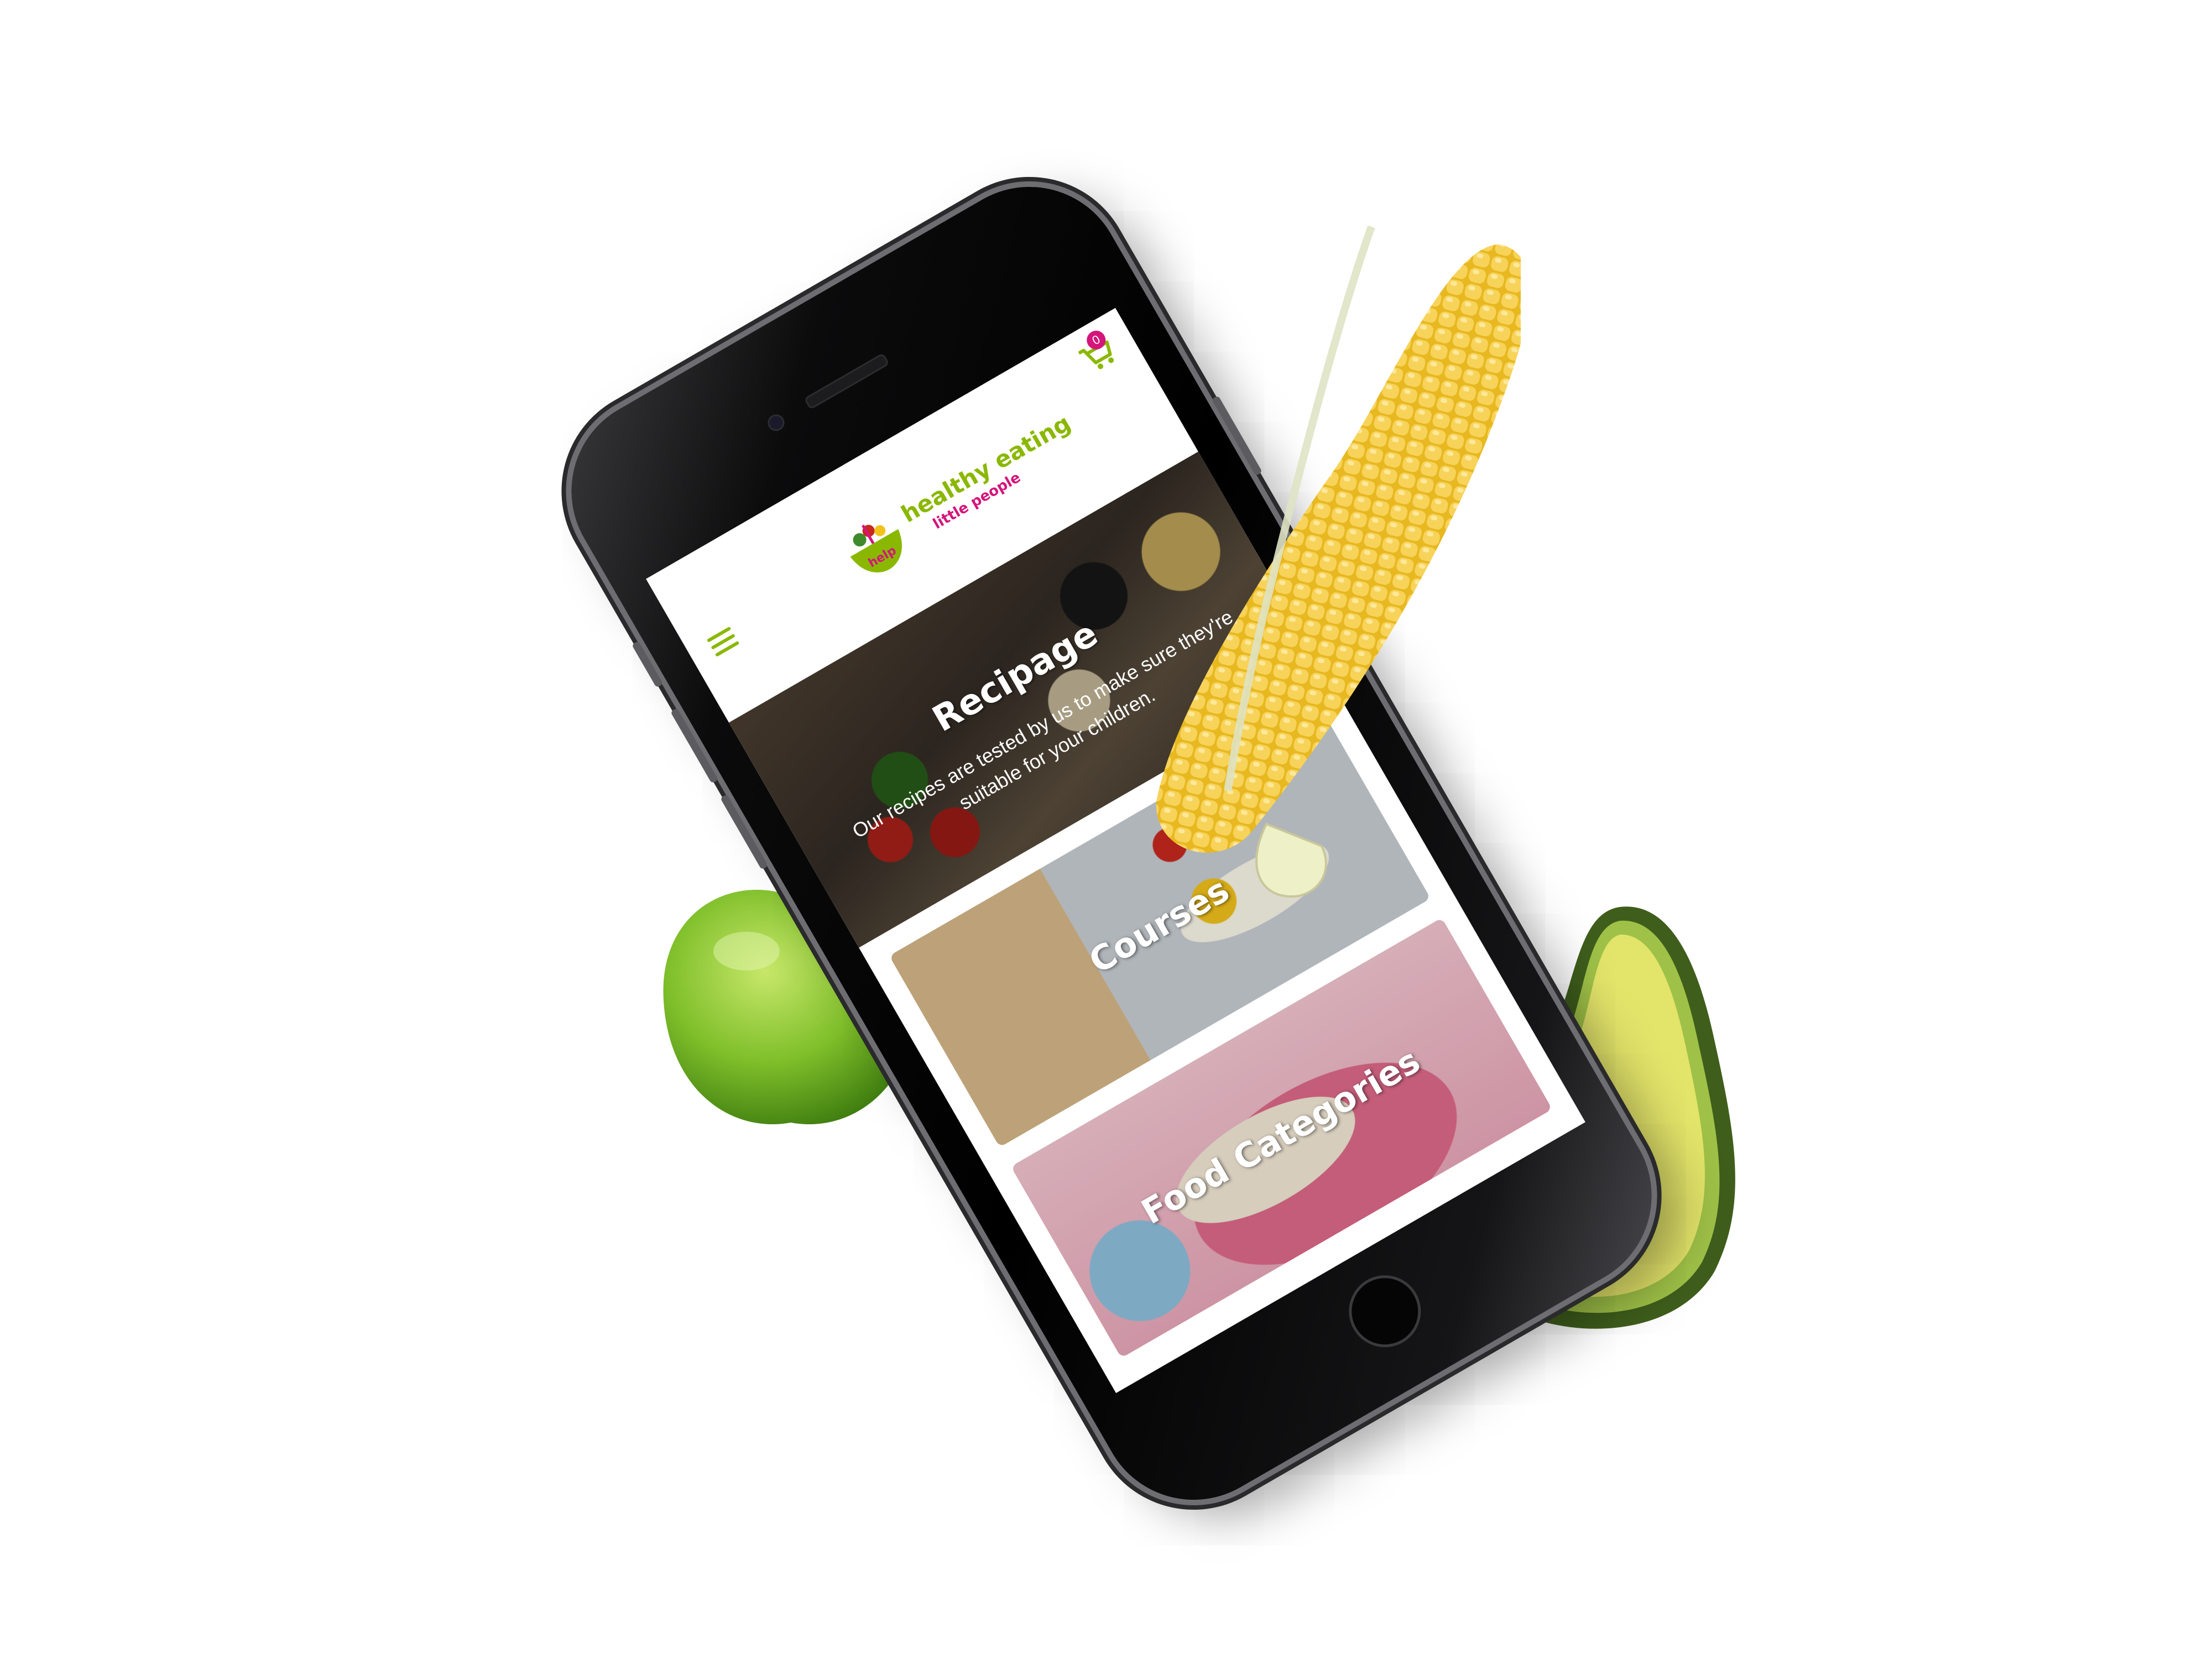 This screenshot has width=2212, height=1659. What do you see at coordinates (1098, 352) in the screenshot?
I see `cart-button: 0` at bounding box center [1098, 352].